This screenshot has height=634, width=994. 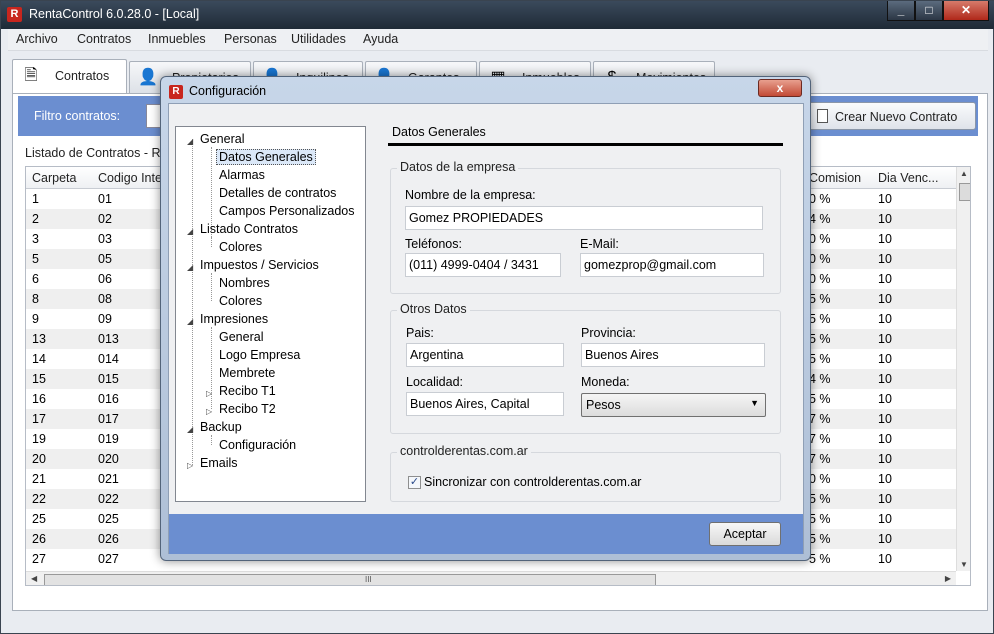 What do you see at coordinates (964, 173) in the screenshot?
I see `scroll-up-icon: ▲` at bounding box center [964, 173].